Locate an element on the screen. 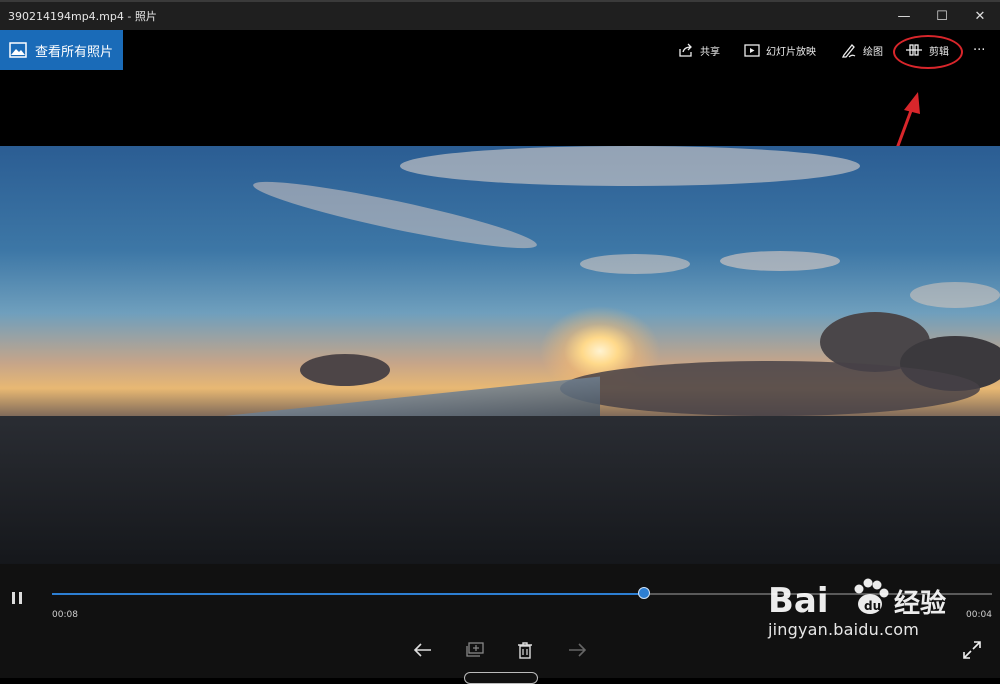 The width and height of the screenshot is (1000, 684). svg-text: 经验 is located at coordinates (920, 603).